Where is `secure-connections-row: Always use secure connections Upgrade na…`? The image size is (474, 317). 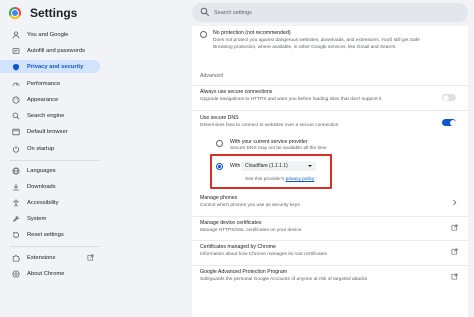
secure-connections-row: Always use secure connections Upgrade na… is located at coordinates (330, 96).